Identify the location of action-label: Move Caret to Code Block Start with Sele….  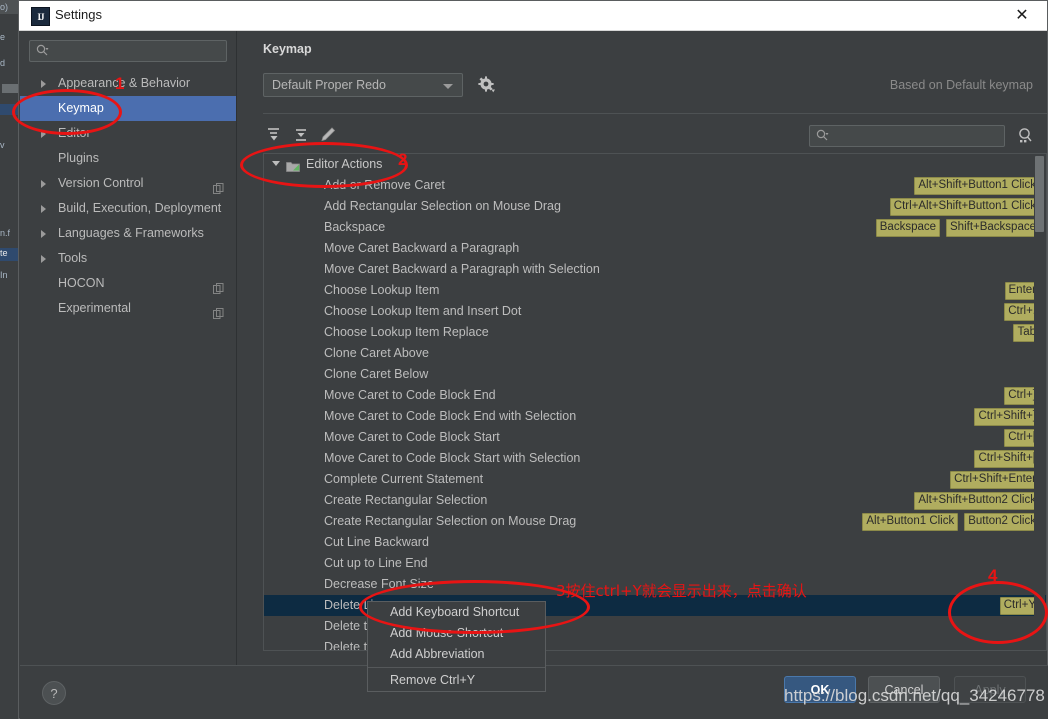
(452, 458).